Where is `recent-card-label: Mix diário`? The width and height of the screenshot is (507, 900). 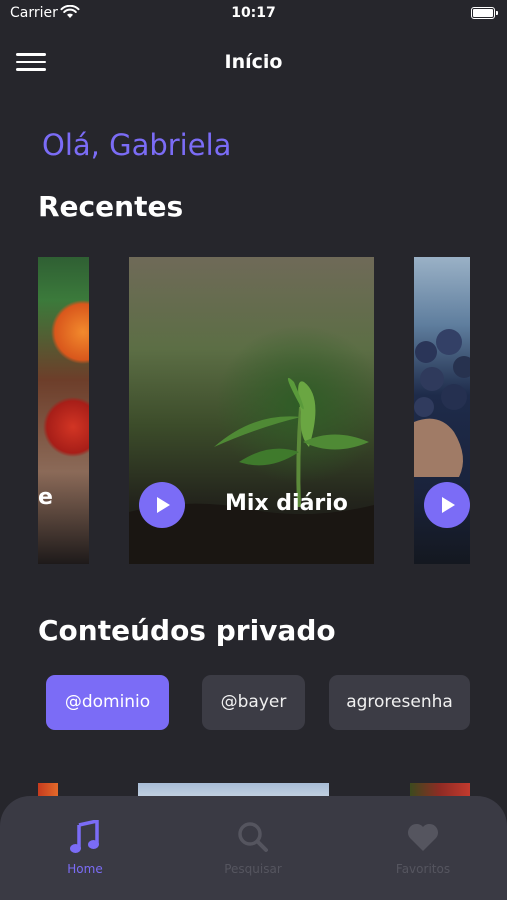 recent-card-label: Mix diário is located at coordinates (286, 503).